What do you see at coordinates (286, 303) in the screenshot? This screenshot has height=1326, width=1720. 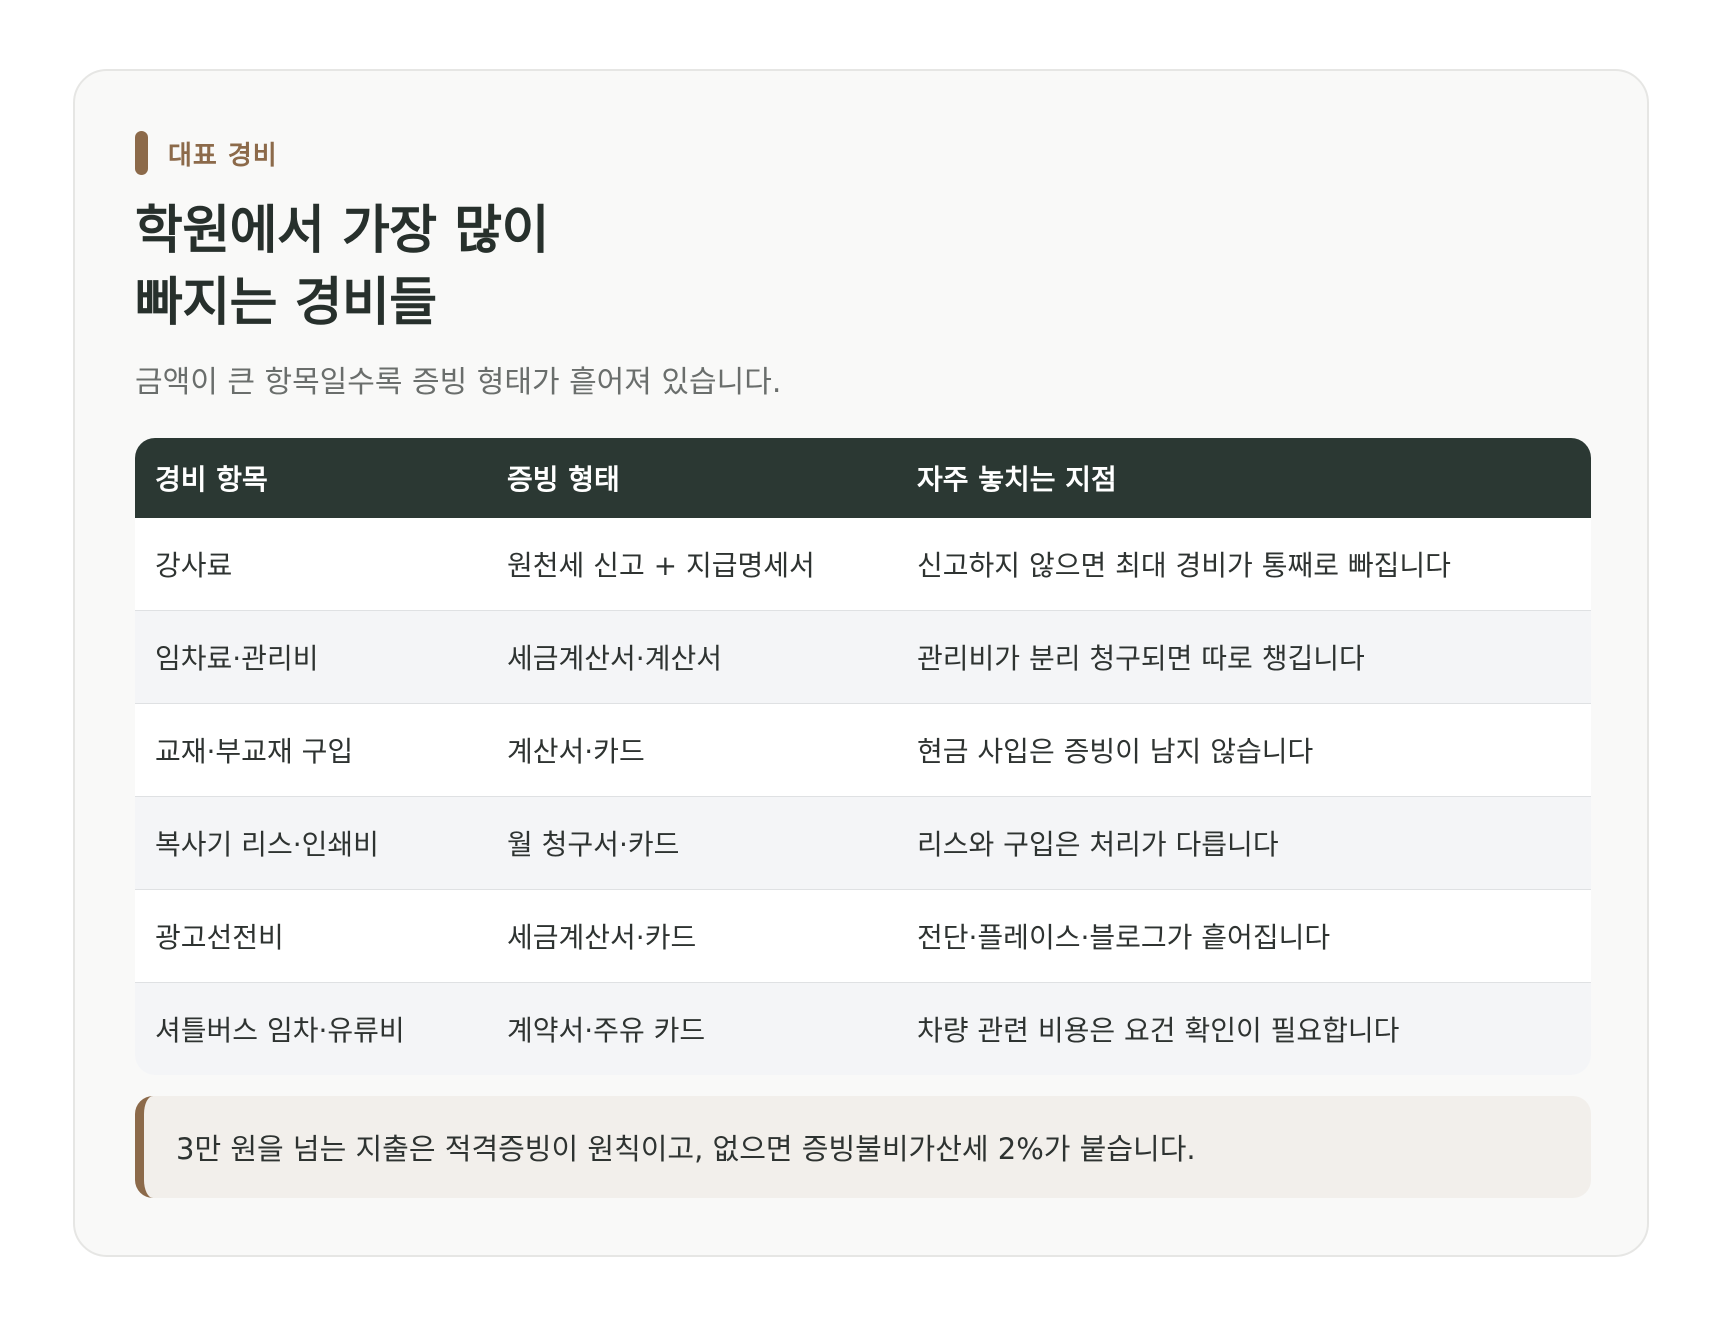 I see `title-line-2: 빠지는 경비들` at bounding box center [286, 303].